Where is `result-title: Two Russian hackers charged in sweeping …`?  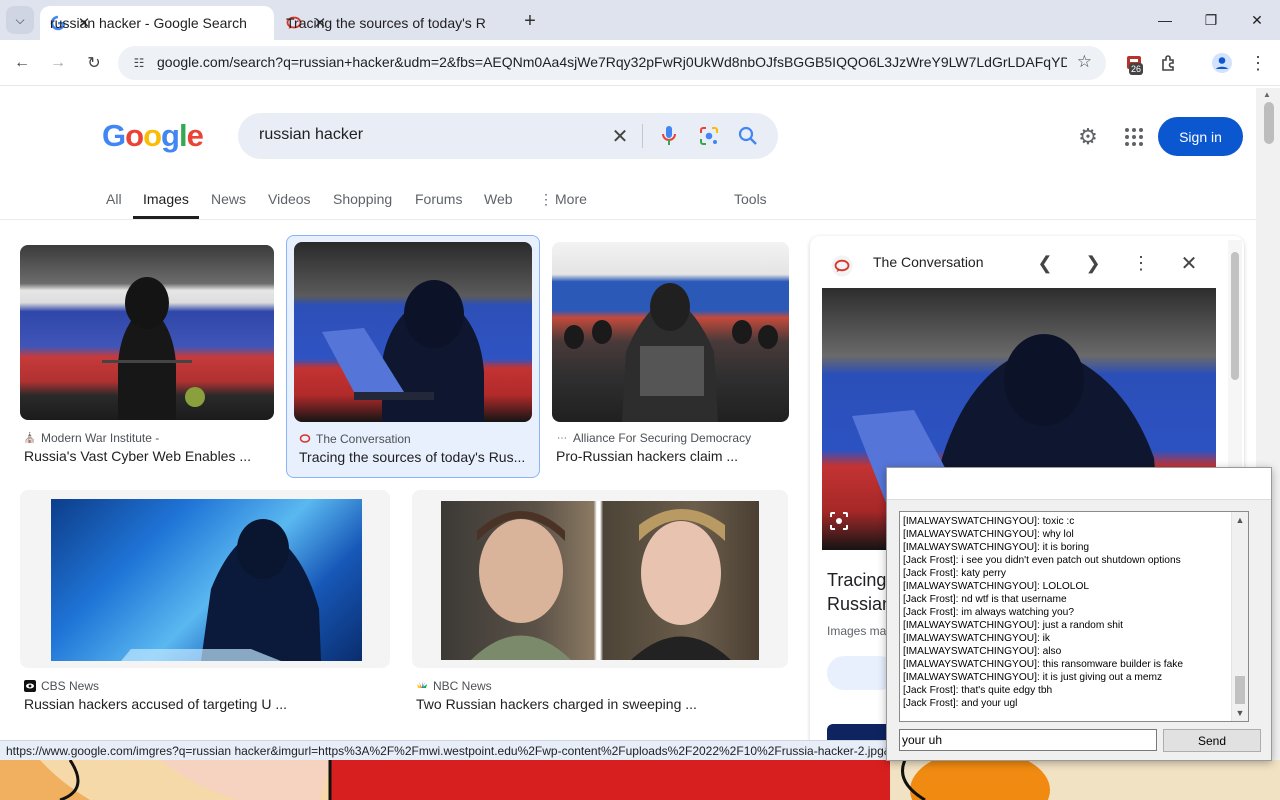
result-title: Two Russian hackers charged in sweeping … is located at coordinates (601, 704).